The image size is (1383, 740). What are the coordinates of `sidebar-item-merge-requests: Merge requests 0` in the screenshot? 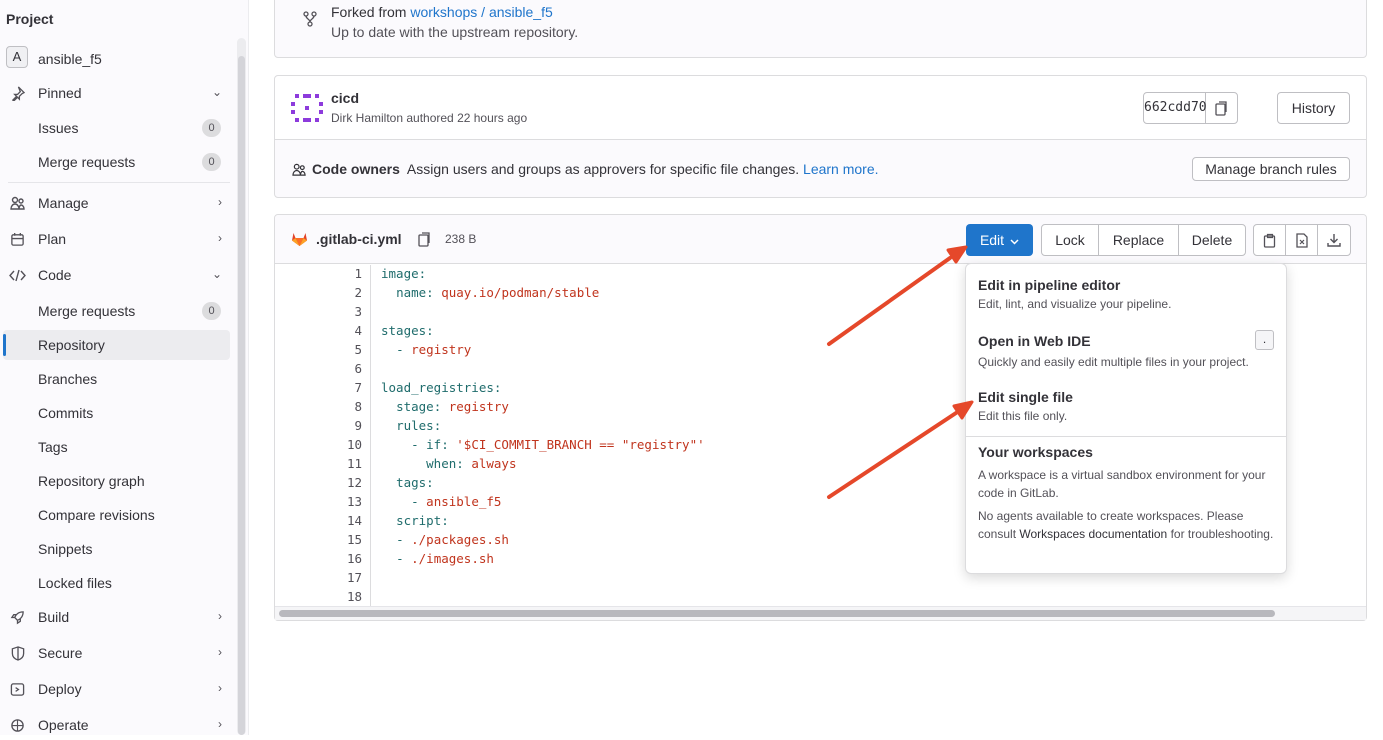 It's located at (116, 311).